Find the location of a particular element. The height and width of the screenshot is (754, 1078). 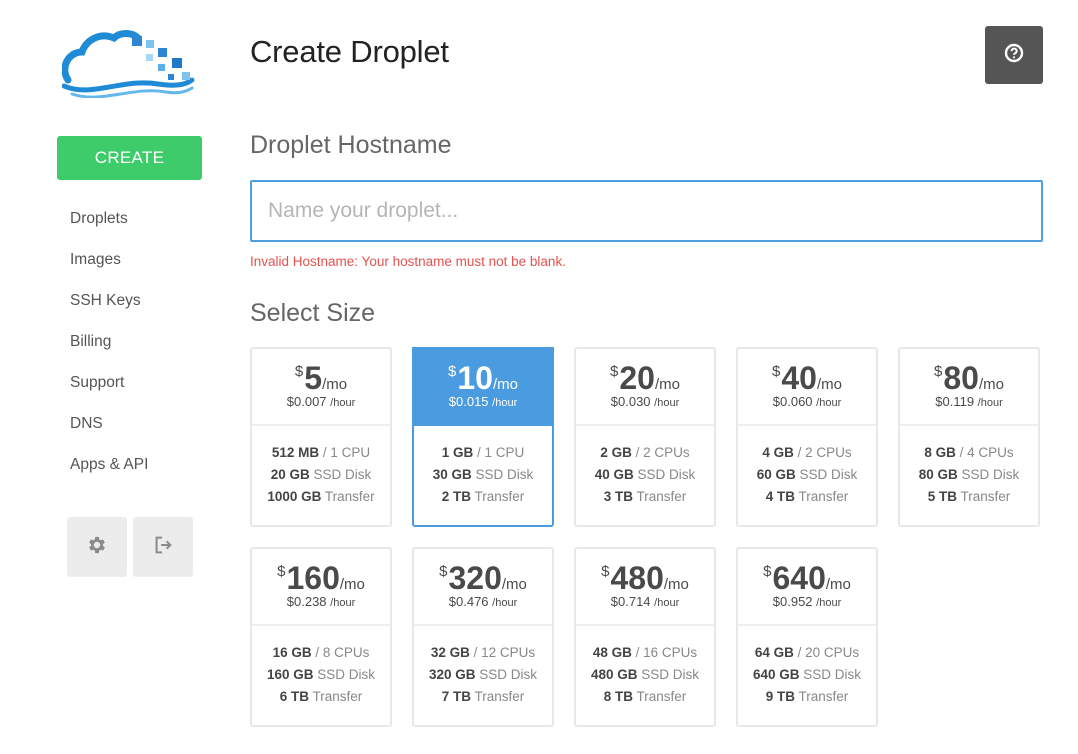

hourly-price: $0.952 /hour is located at coordinates (807, 601).